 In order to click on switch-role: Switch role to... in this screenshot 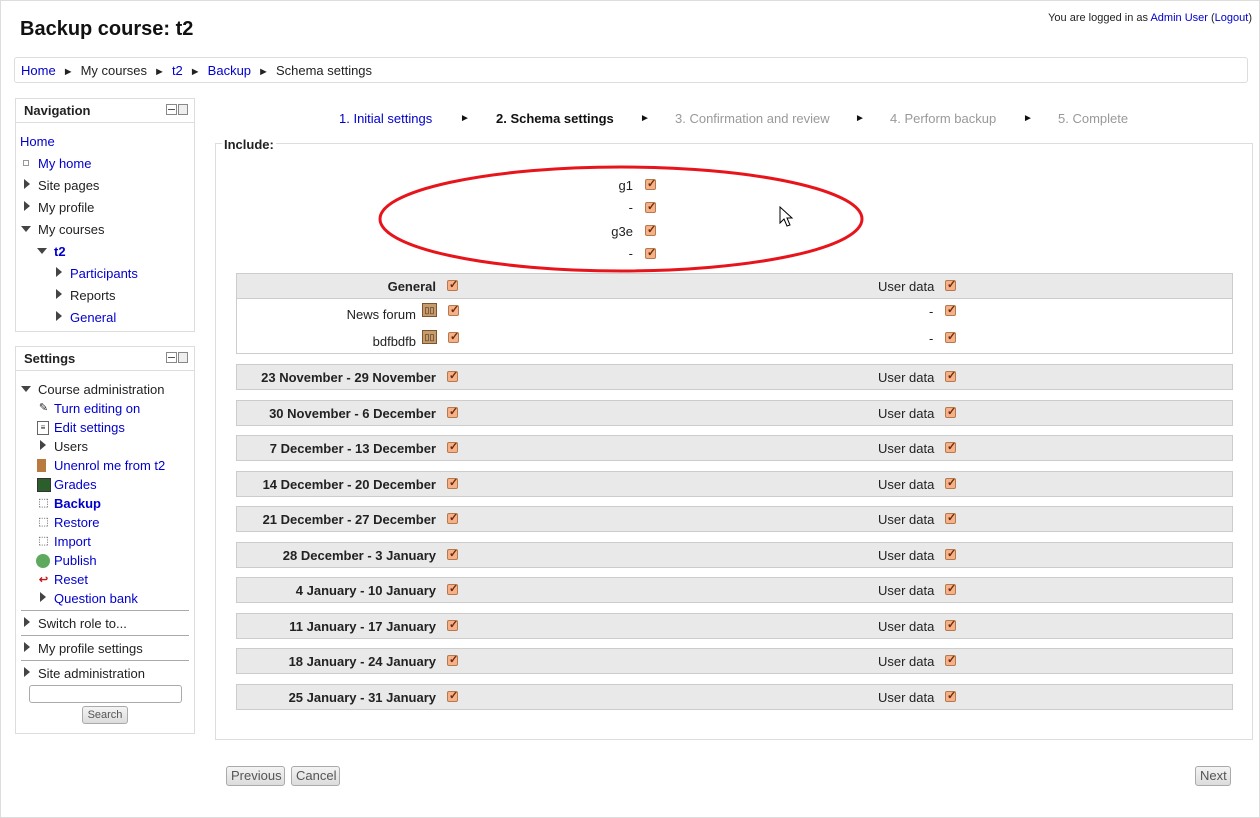, I will do `click(82, 623)`.